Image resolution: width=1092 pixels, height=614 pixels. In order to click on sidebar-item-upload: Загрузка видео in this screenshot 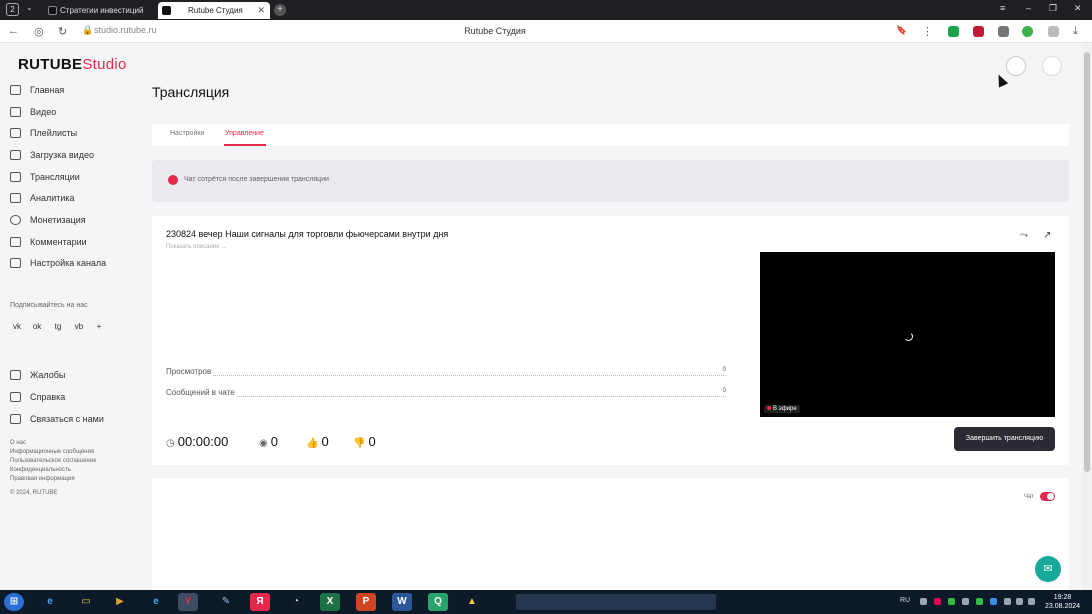, I will do `click(52, 155)`.